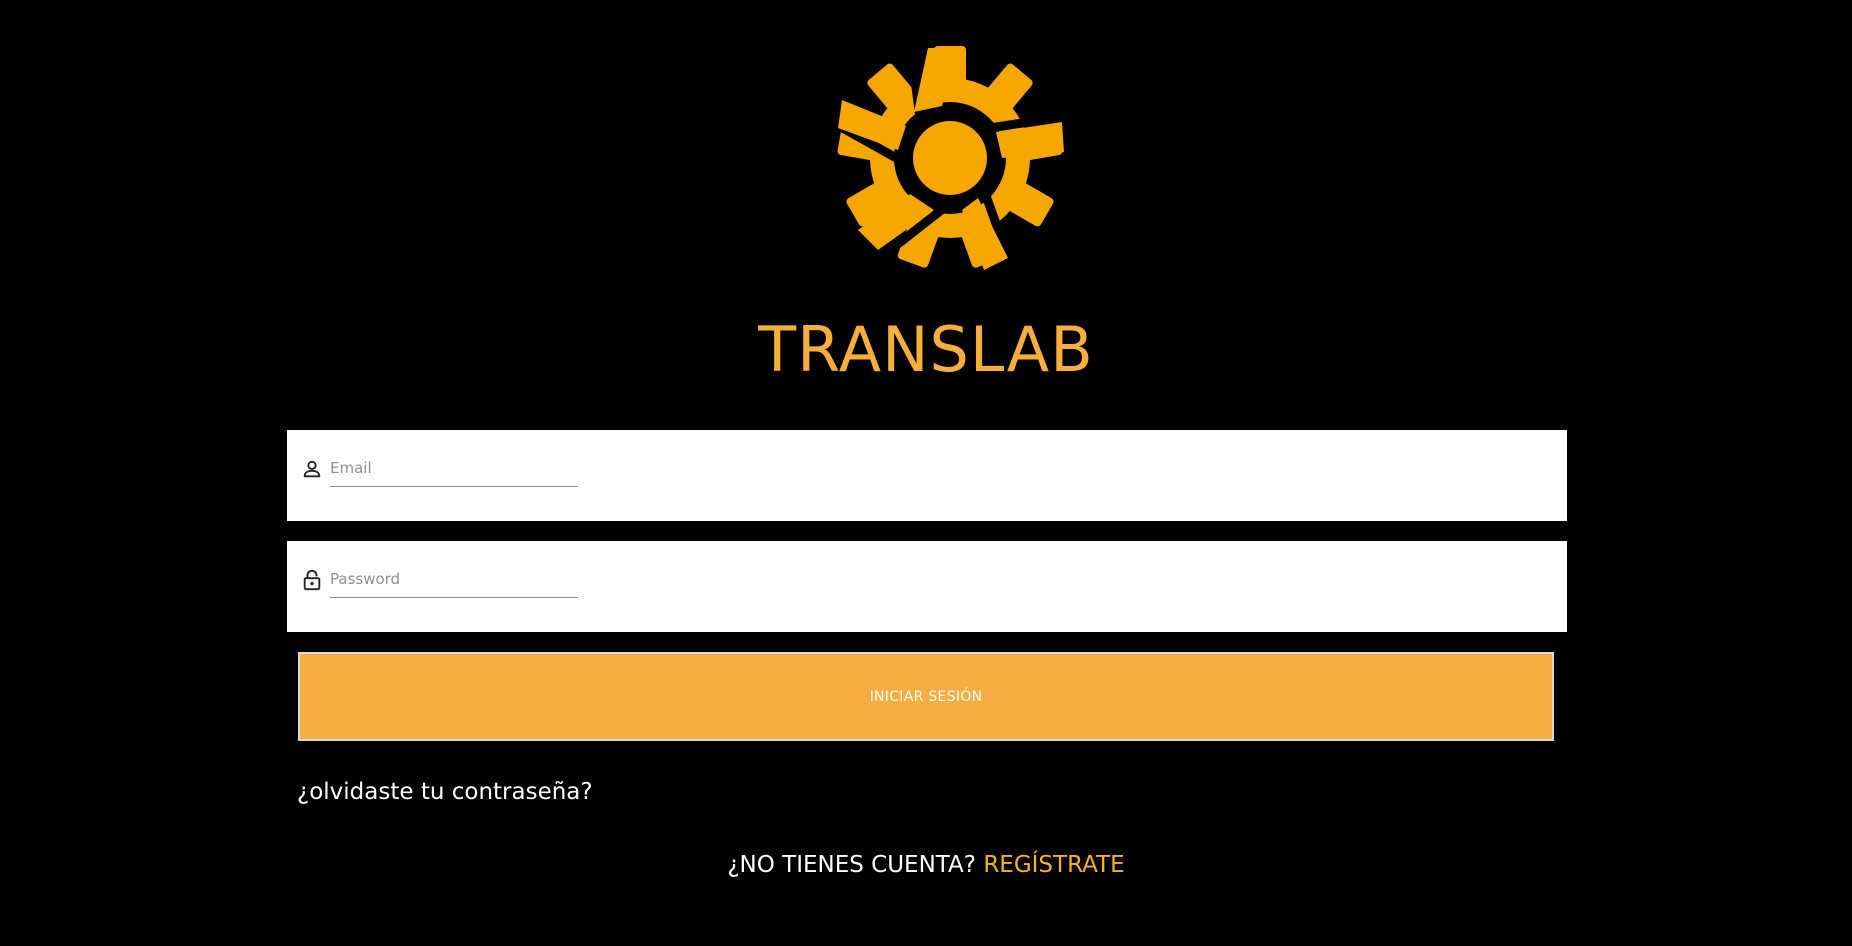 The height and width of the screenshot is (946, 1852). What do you see at coordinates (926, 349) in the screenshot?
I see `brand-title: TRANSLAB` at bounding box center [926, 349].